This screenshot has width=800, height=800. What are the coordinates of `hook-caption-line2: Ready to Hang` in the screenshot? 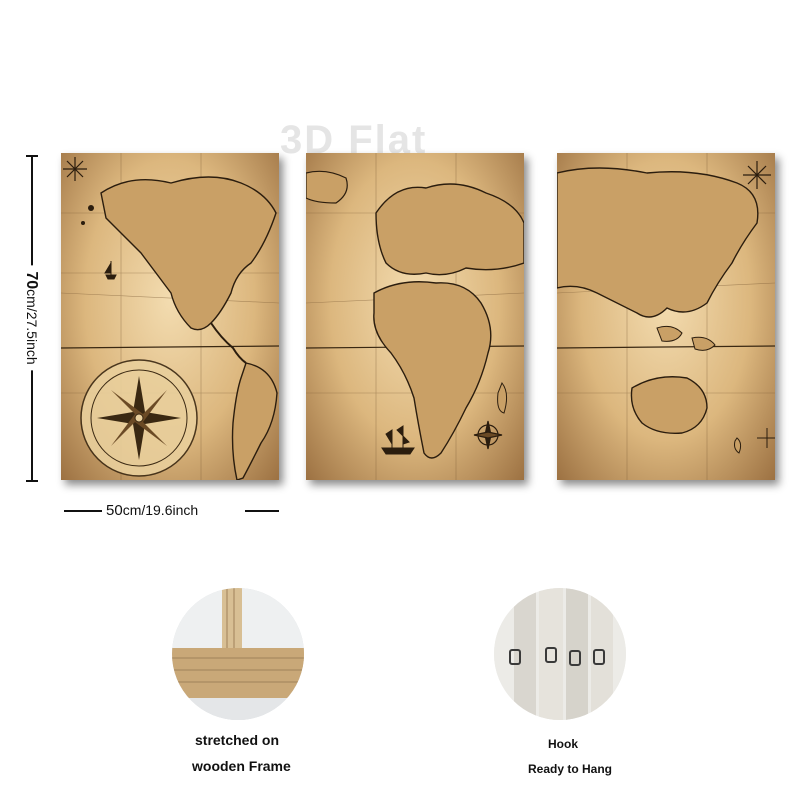 It's located at (570, 769).